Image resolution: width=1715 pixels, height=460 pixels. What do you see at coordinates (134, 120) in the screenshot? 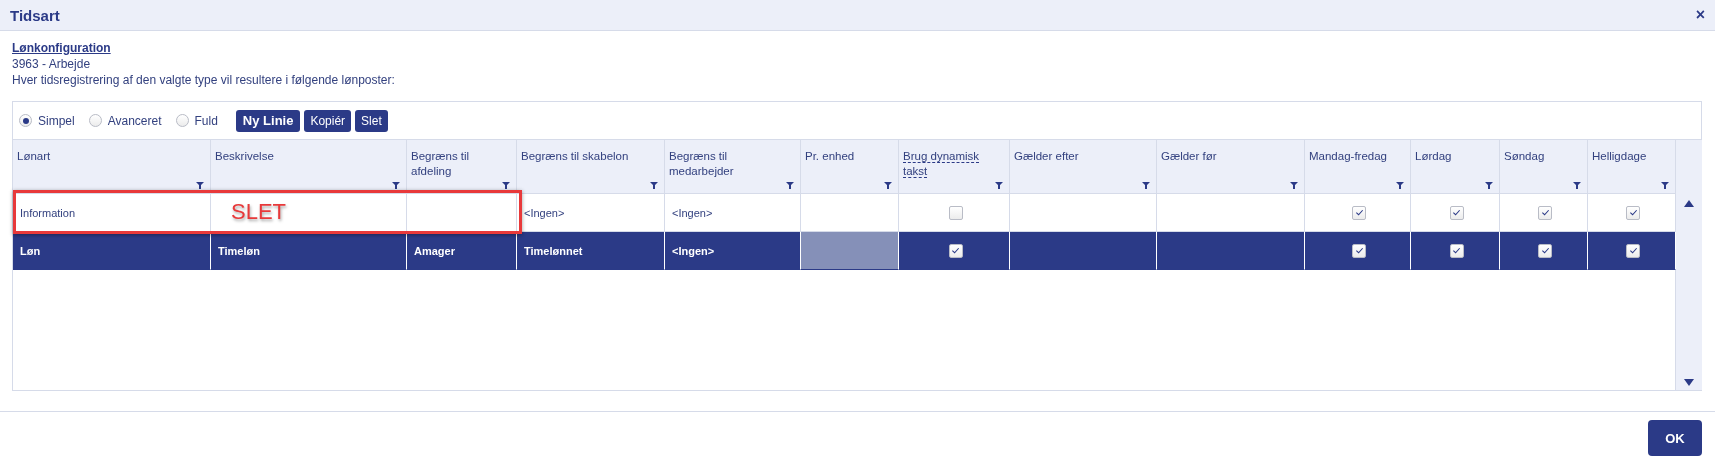
I see `radio-label: Avanceret` at bounding box center [134, 120].